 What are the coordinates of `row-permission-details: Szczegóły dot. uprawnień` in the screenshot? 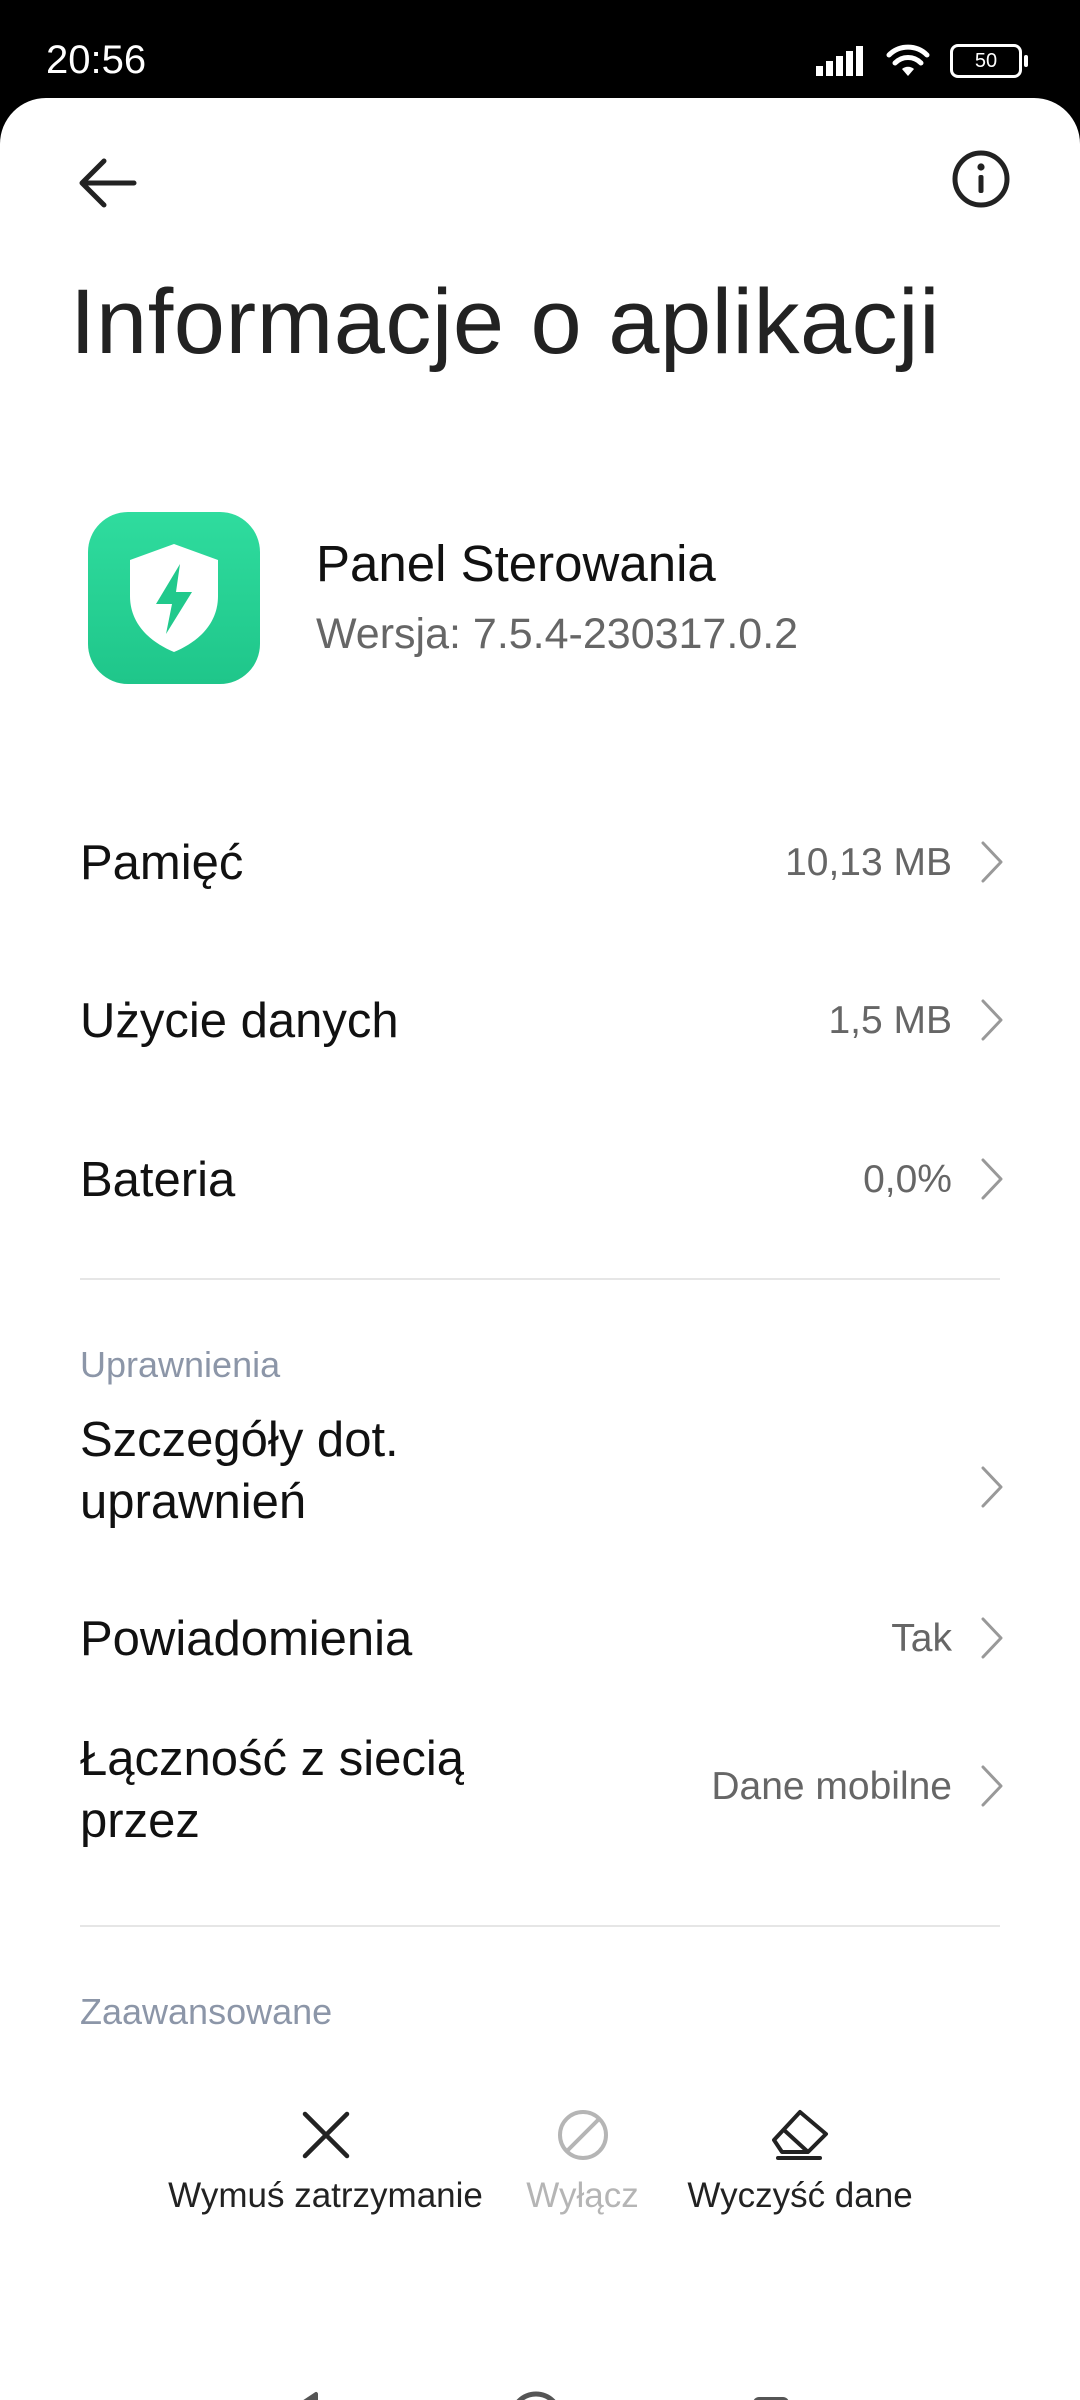 It's located at (540, 1488).